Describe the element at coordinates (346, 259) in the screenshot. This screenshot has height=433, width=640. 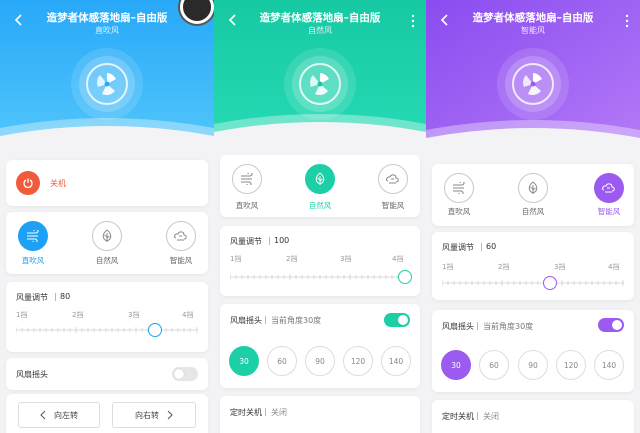
I see `tick-3: 3挡` at that location.